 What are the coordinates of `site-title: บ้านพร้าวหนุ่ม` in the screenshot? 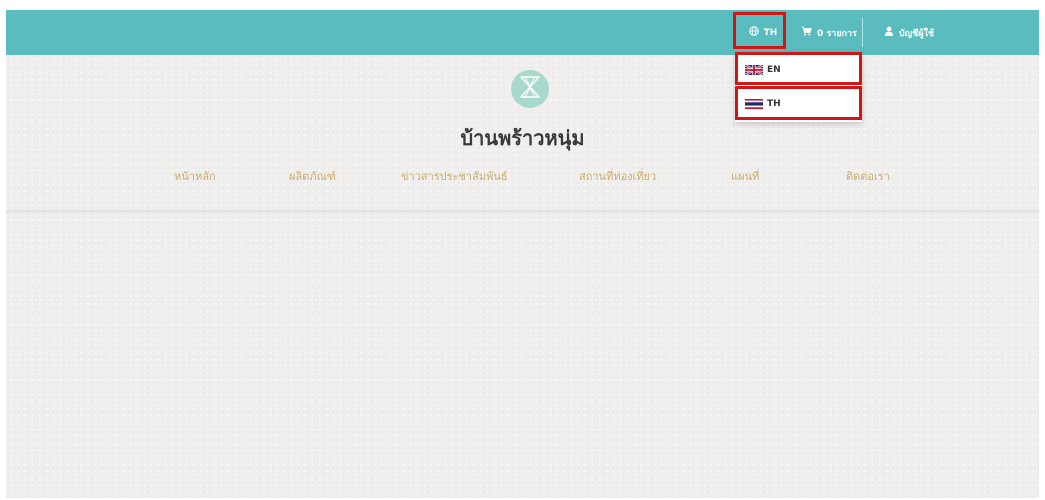 It's located at (522, 138).